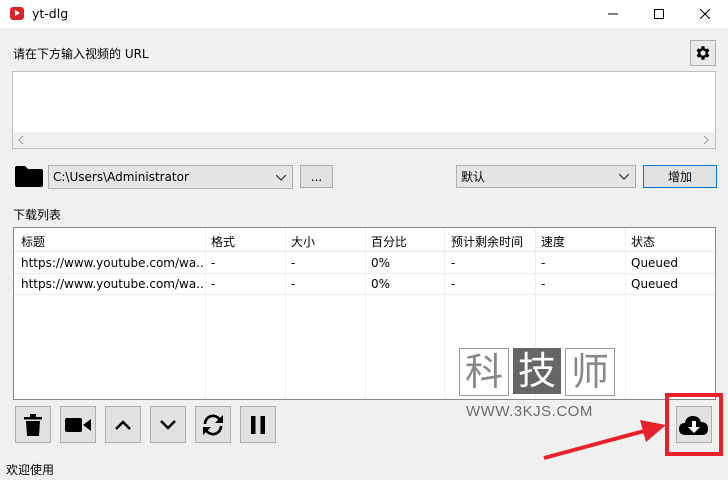 The width and height of the screenshot is (728, 480). I want to click on move-down-button, so click(168, 424).